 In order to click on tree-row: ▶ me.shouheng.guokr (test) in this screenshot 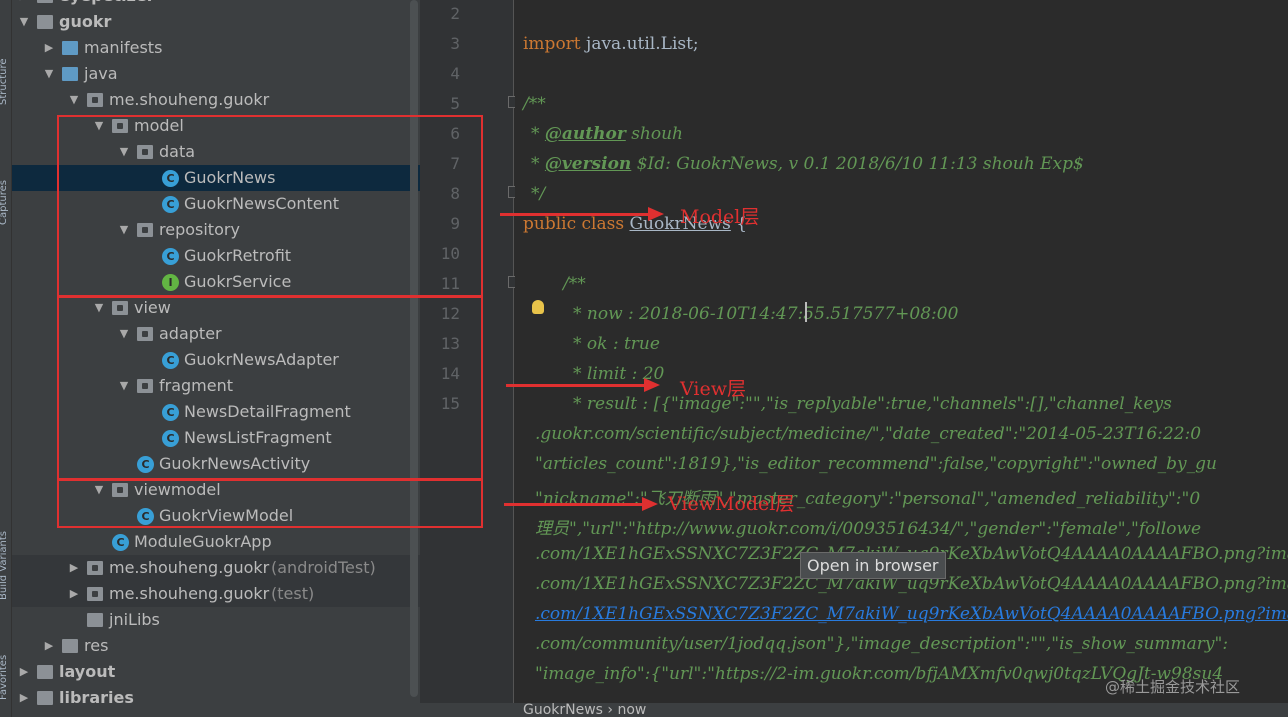, I will do `click(216, 594)`.